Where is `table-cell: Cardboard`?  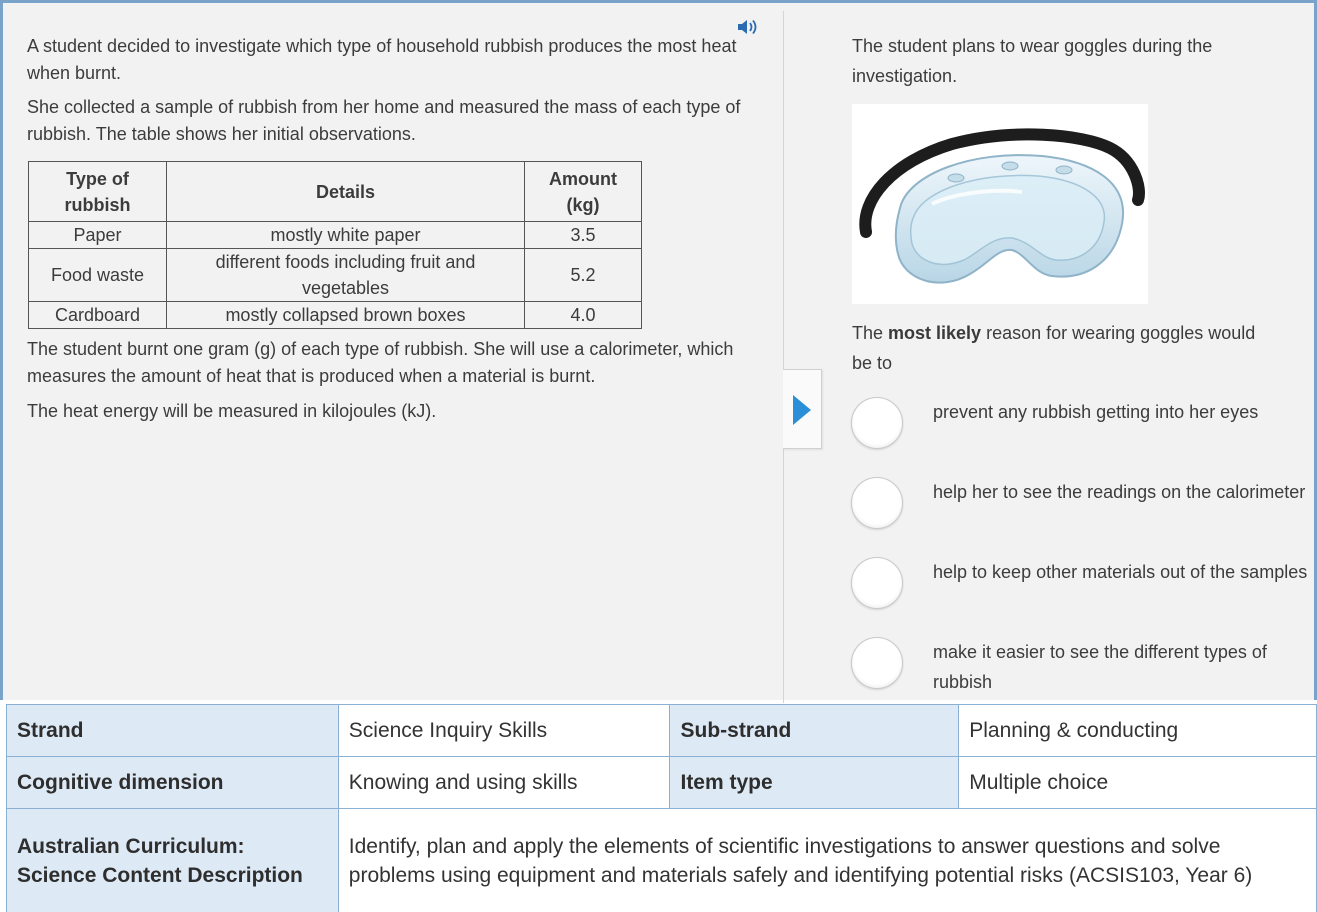
table-cell: Cardboard is located at coordinates (97, 315).